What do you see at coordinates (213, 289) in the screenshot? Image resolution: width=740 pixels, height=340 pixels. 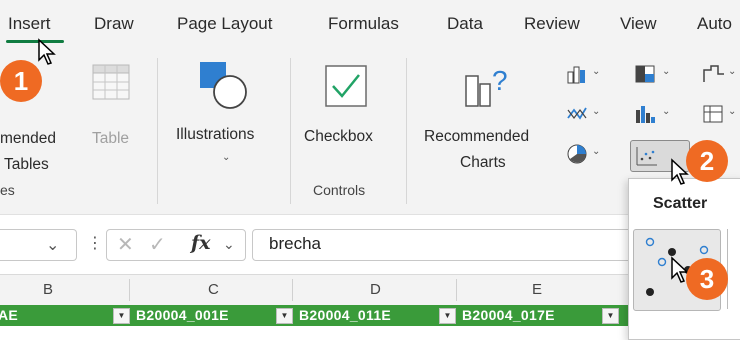 I see `column-header-c: C` at bounding box center [213, 289].